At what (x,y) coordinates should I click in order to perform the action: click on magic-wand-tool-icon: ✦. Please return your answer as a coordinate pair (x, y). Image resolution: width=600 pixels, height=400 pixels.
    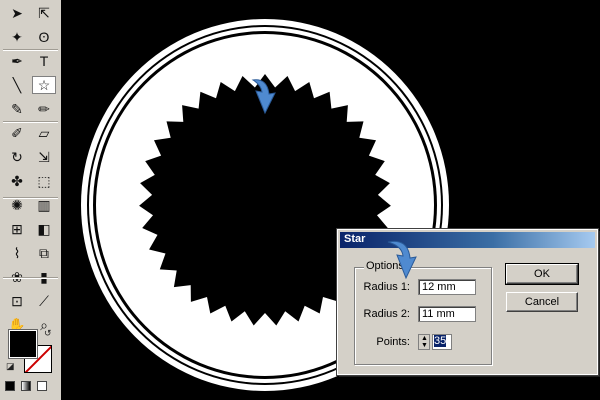
    Looking at the image, I should click on (17, 37).